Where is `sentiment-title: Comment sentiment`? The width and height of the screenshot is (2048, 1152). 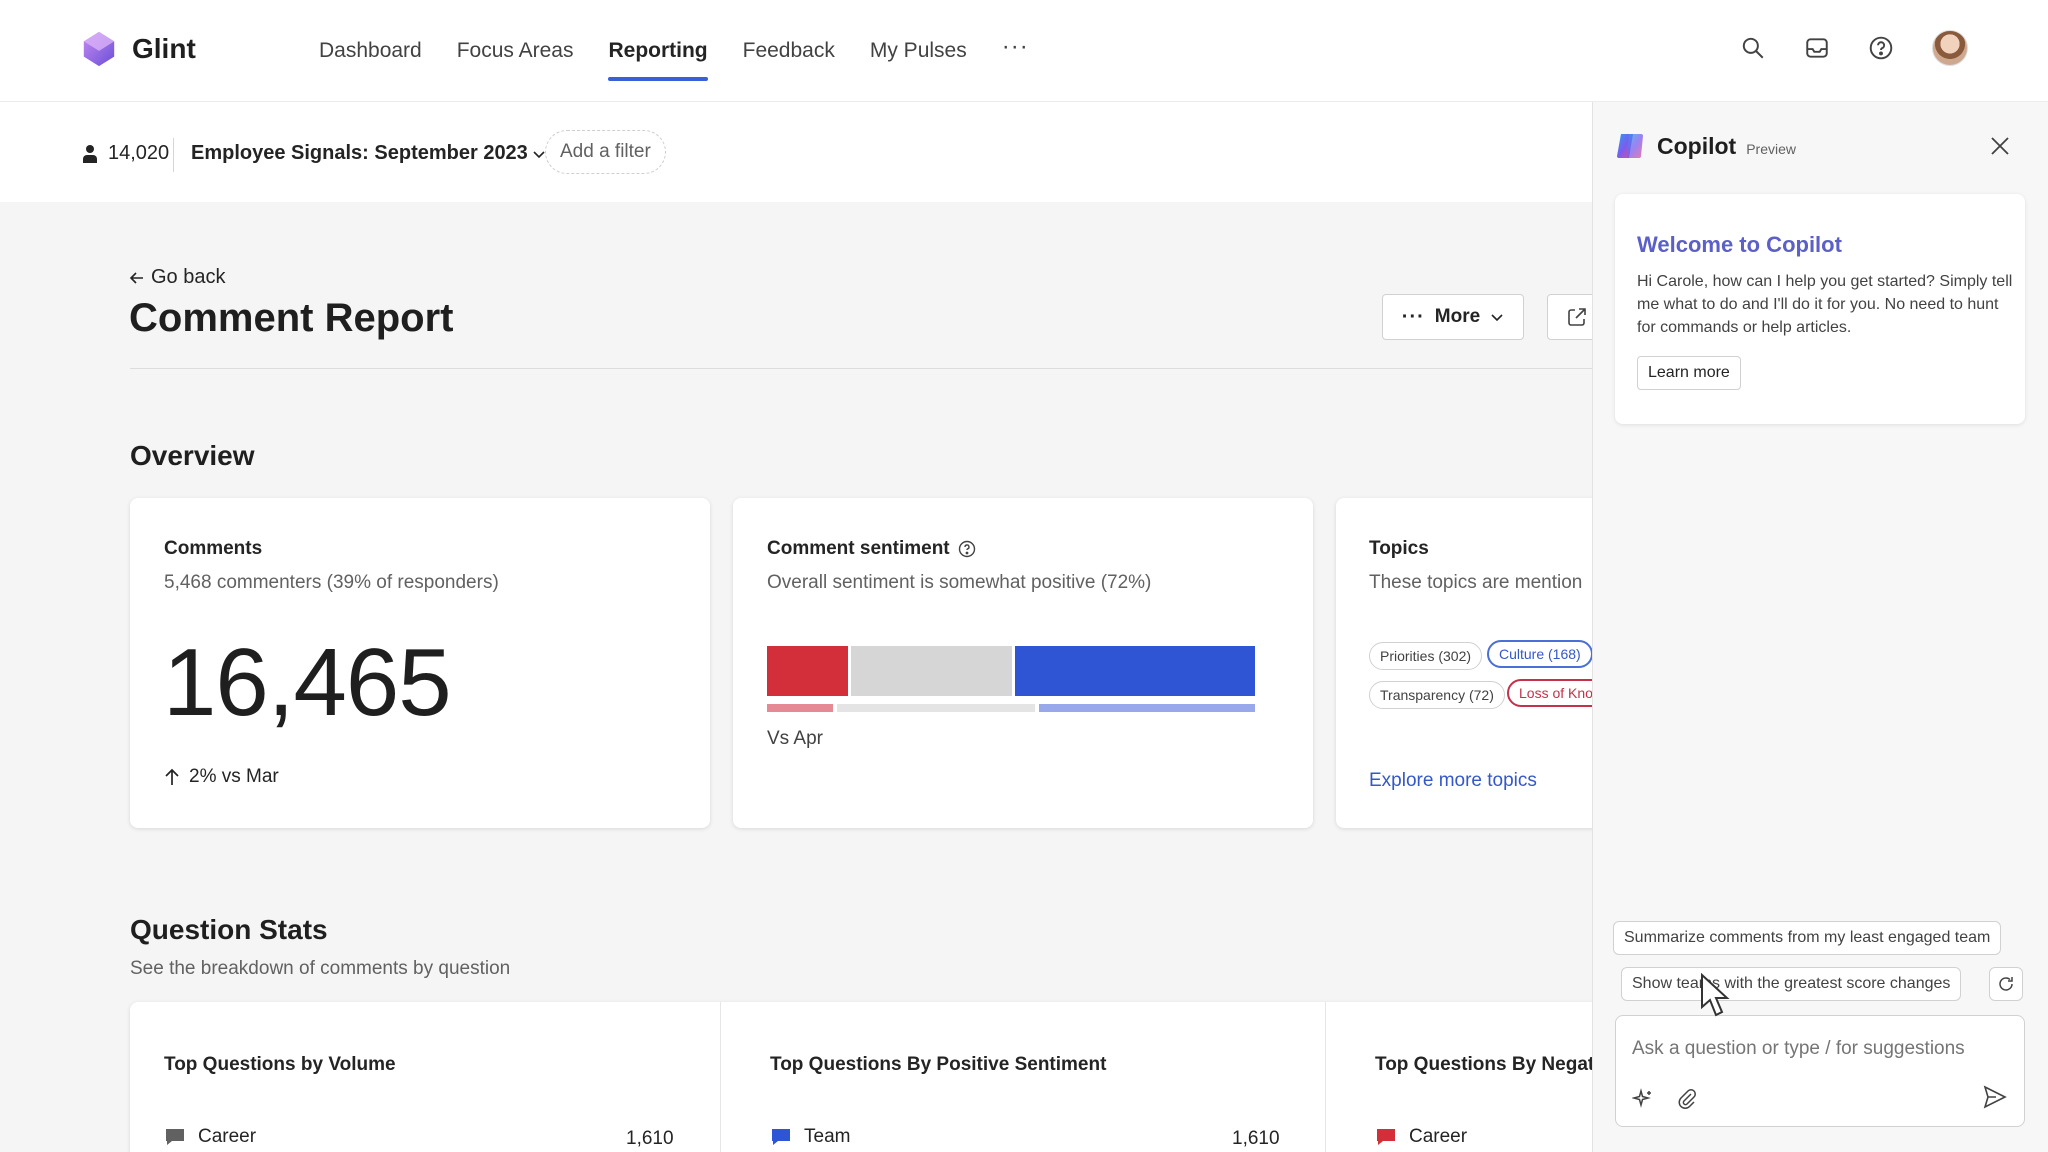
sentiment-title: Comment sentiment is located at coordinates (858, 548).